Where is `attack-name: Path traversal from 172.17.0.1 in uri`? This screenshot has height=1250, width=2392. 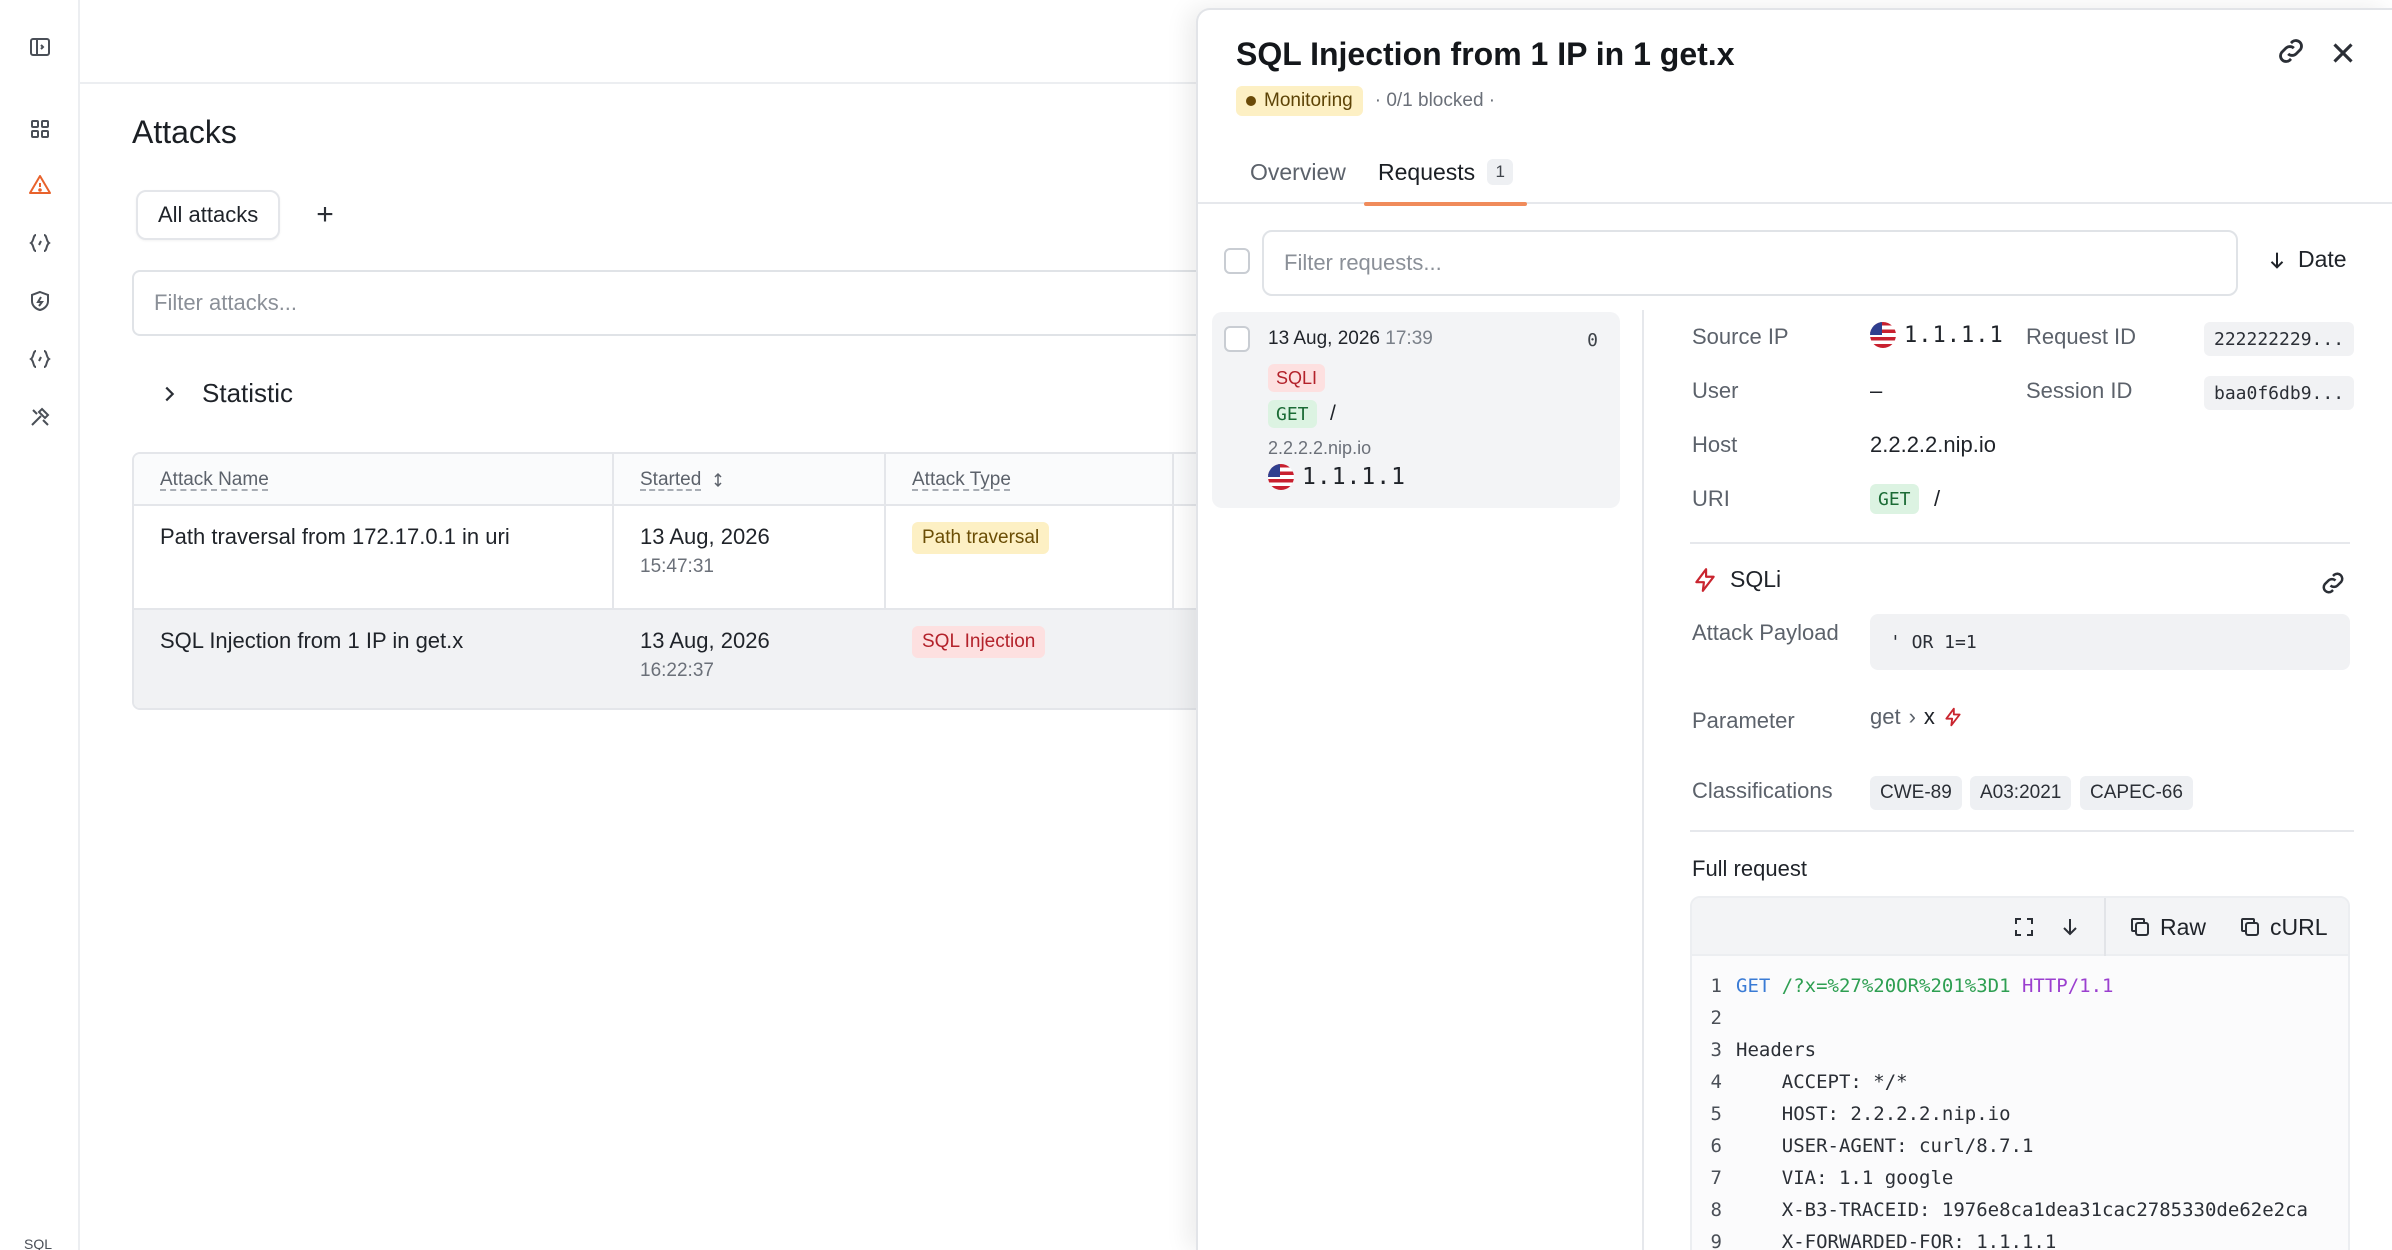 attack-name: Path traversal from 172.17.0.1 in uri is located at coordinates (335, 536).